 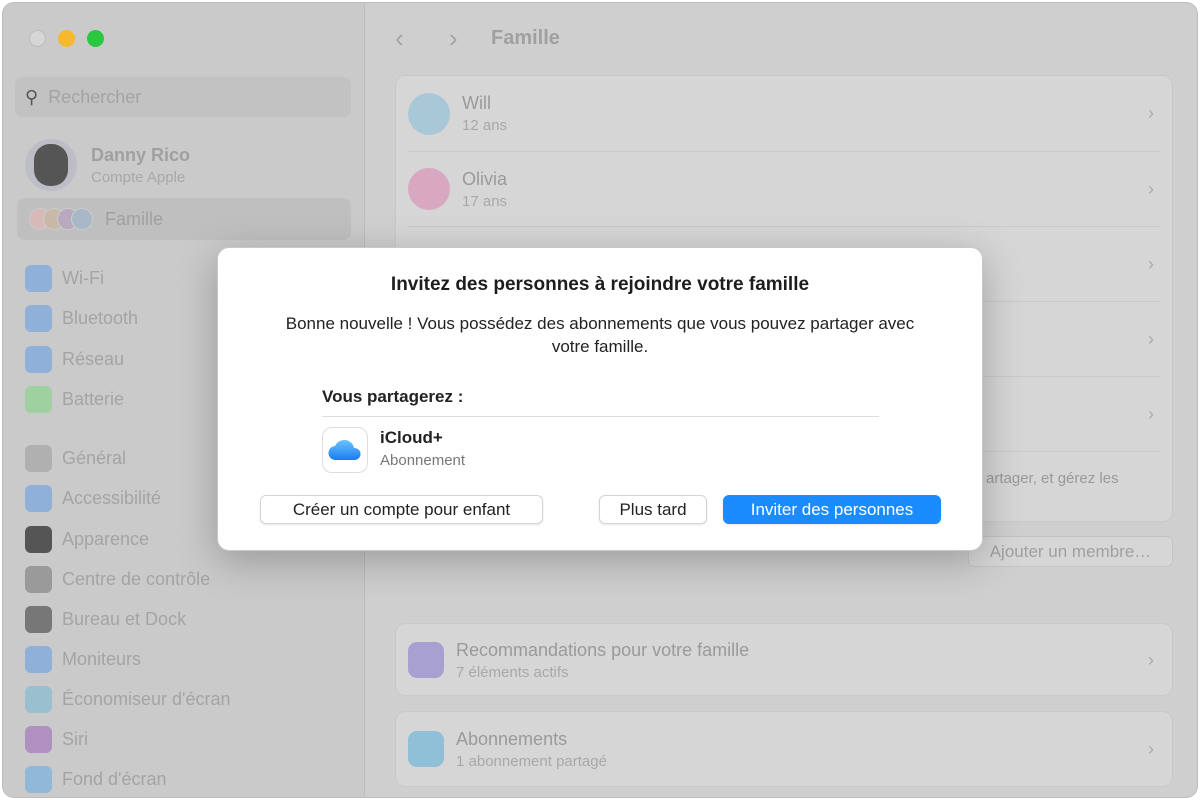 I want to click on account-item: Danny Rico Compte Apple, so click(x=107, y=165).